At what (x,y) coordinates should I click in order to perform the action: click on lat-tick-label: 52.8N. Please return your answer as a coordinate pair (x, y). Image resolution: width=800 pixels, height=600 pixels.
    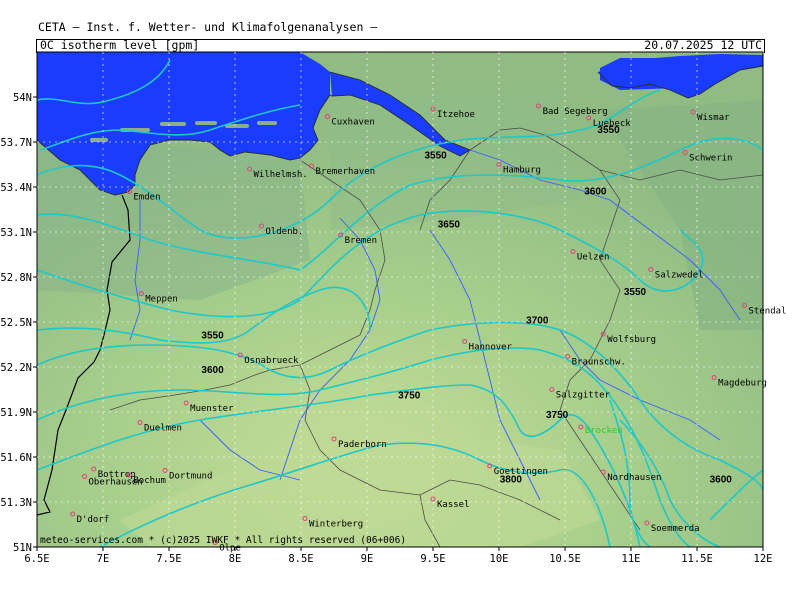
    Looking at the image, I should click on (16, 278).